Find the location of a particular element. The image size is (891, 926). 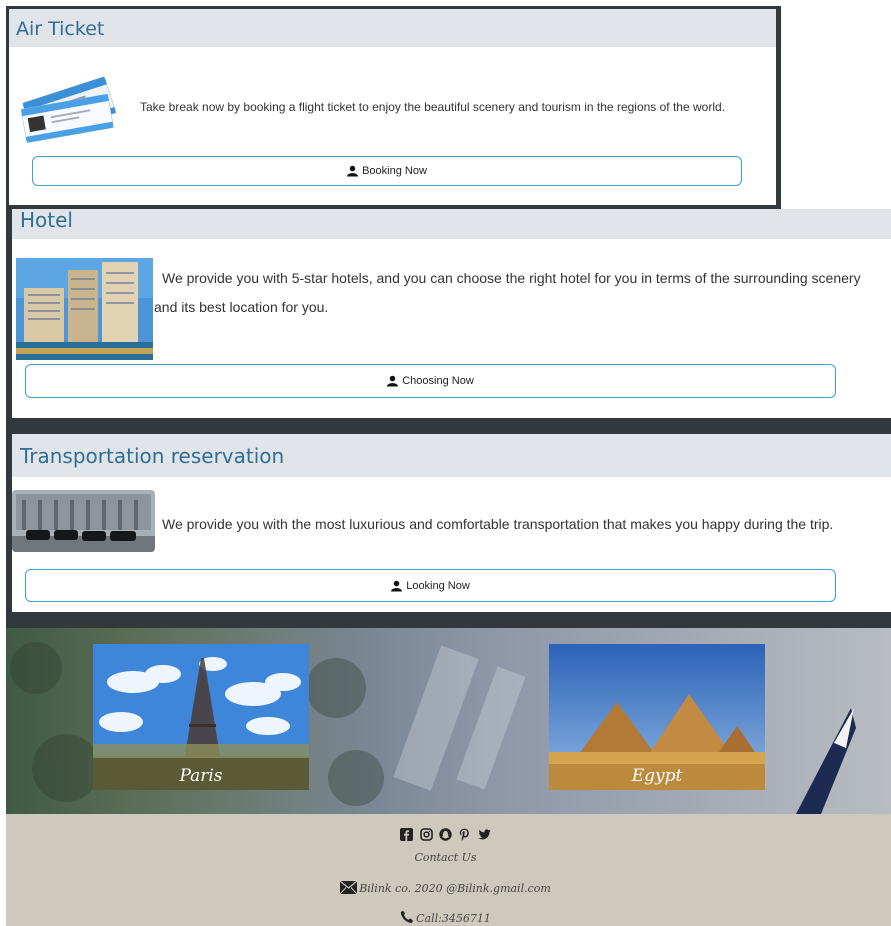

choosing-now-button: Choosing Now is located at coordinates (430, 381).